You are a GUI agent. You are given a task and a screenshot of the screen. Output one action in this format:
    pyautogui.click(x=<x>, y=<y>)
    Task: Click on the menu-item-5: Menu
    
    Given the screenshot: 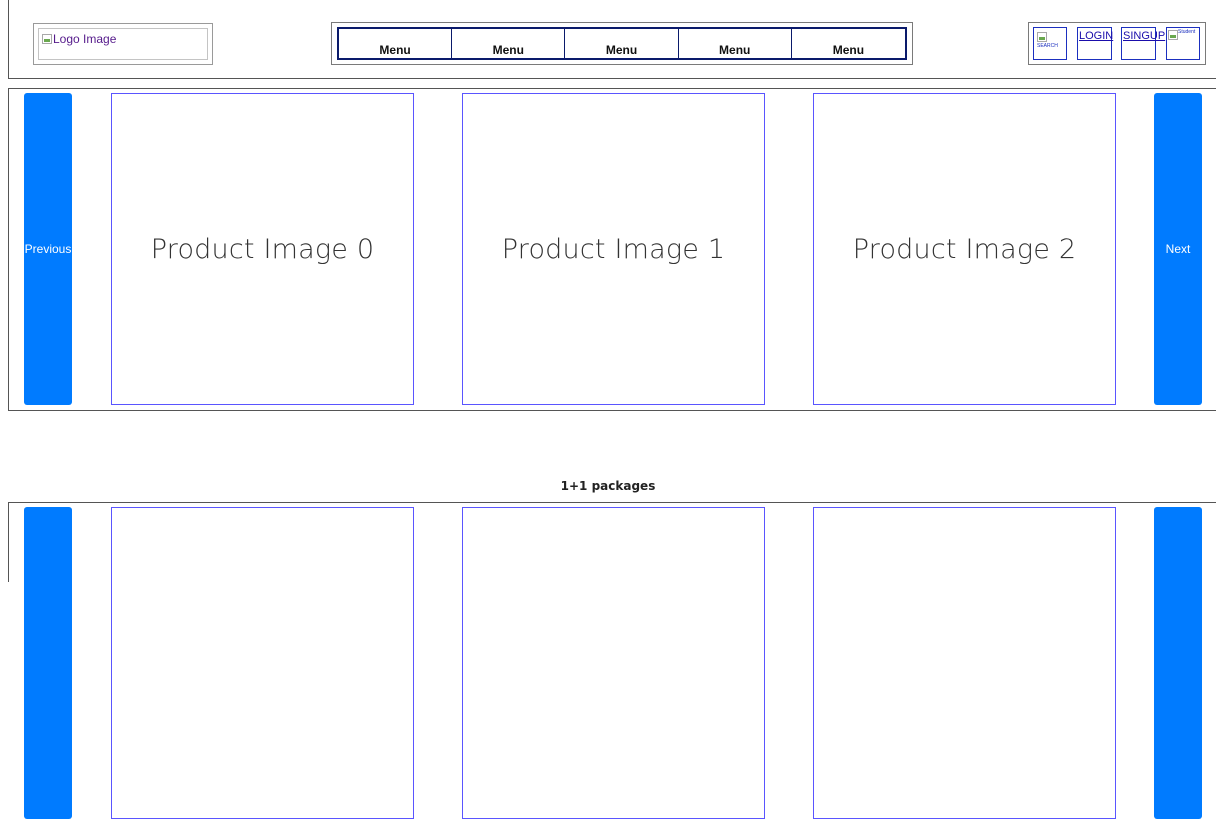 What is the action you would take?
    pyautogui.click(x=848, y=43)
    